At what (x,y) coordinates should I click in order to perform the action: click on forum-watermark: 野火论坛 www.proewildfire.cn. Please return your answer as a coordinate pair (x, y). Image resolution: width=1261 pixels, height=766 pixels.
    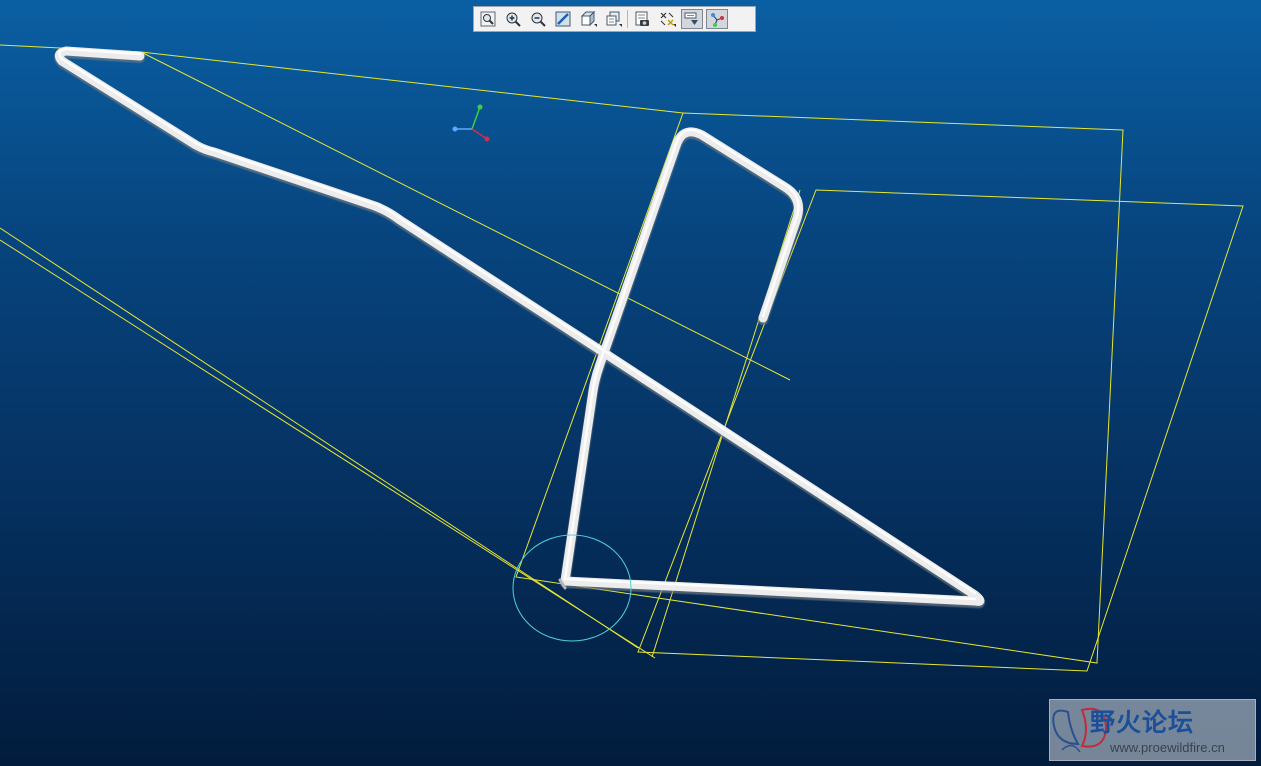
    Looking at the image, I should click on (1152, 730).